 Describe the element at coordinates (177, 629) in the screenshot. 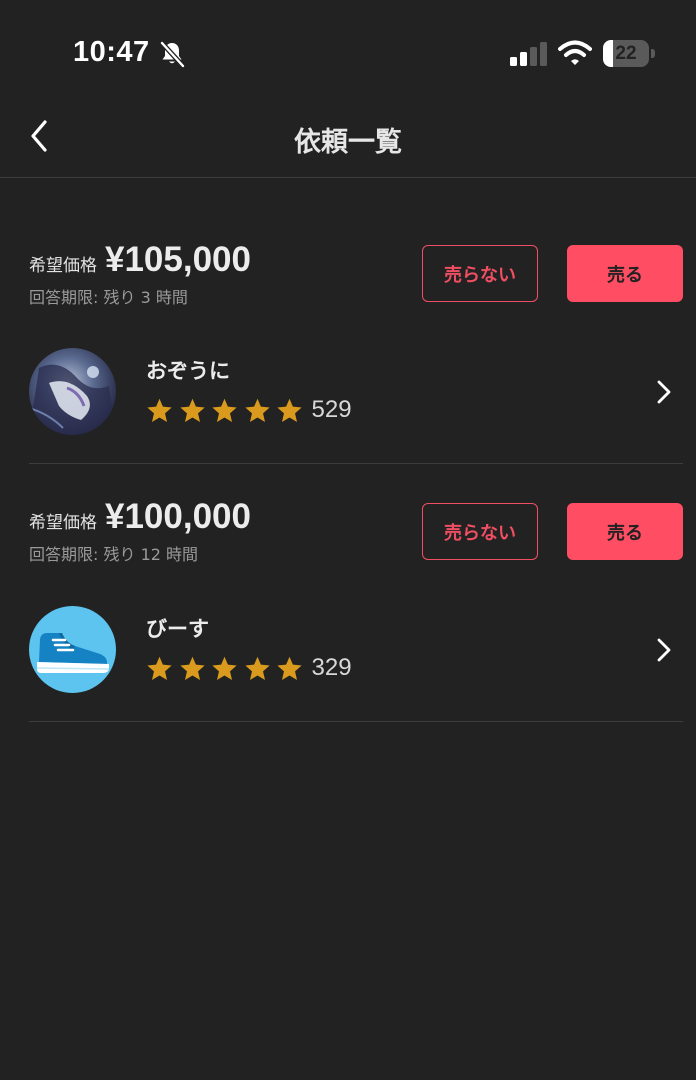

I see `user-name: びーす` at that location.